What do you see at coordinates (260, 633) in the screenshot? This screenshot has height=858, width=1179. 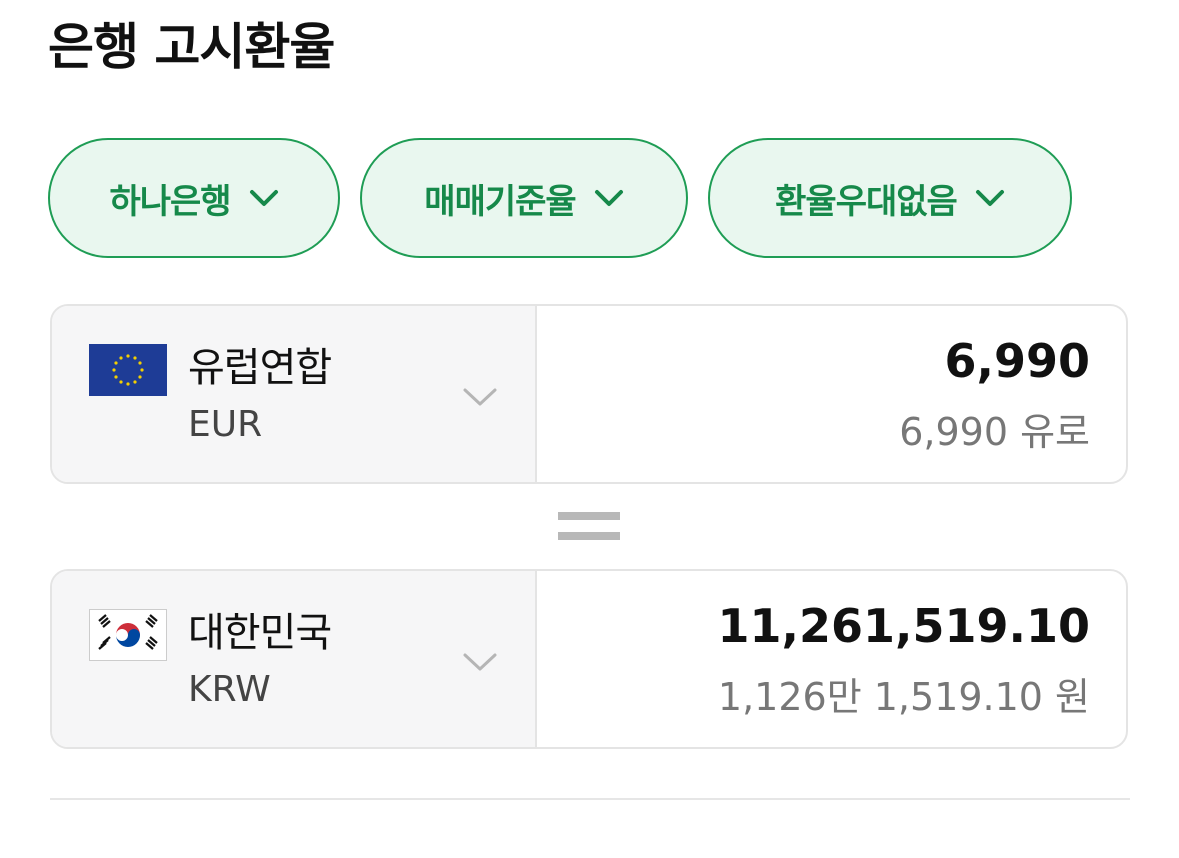 I see `to-country-name: 대한민국` at bounding box center [260, 633].